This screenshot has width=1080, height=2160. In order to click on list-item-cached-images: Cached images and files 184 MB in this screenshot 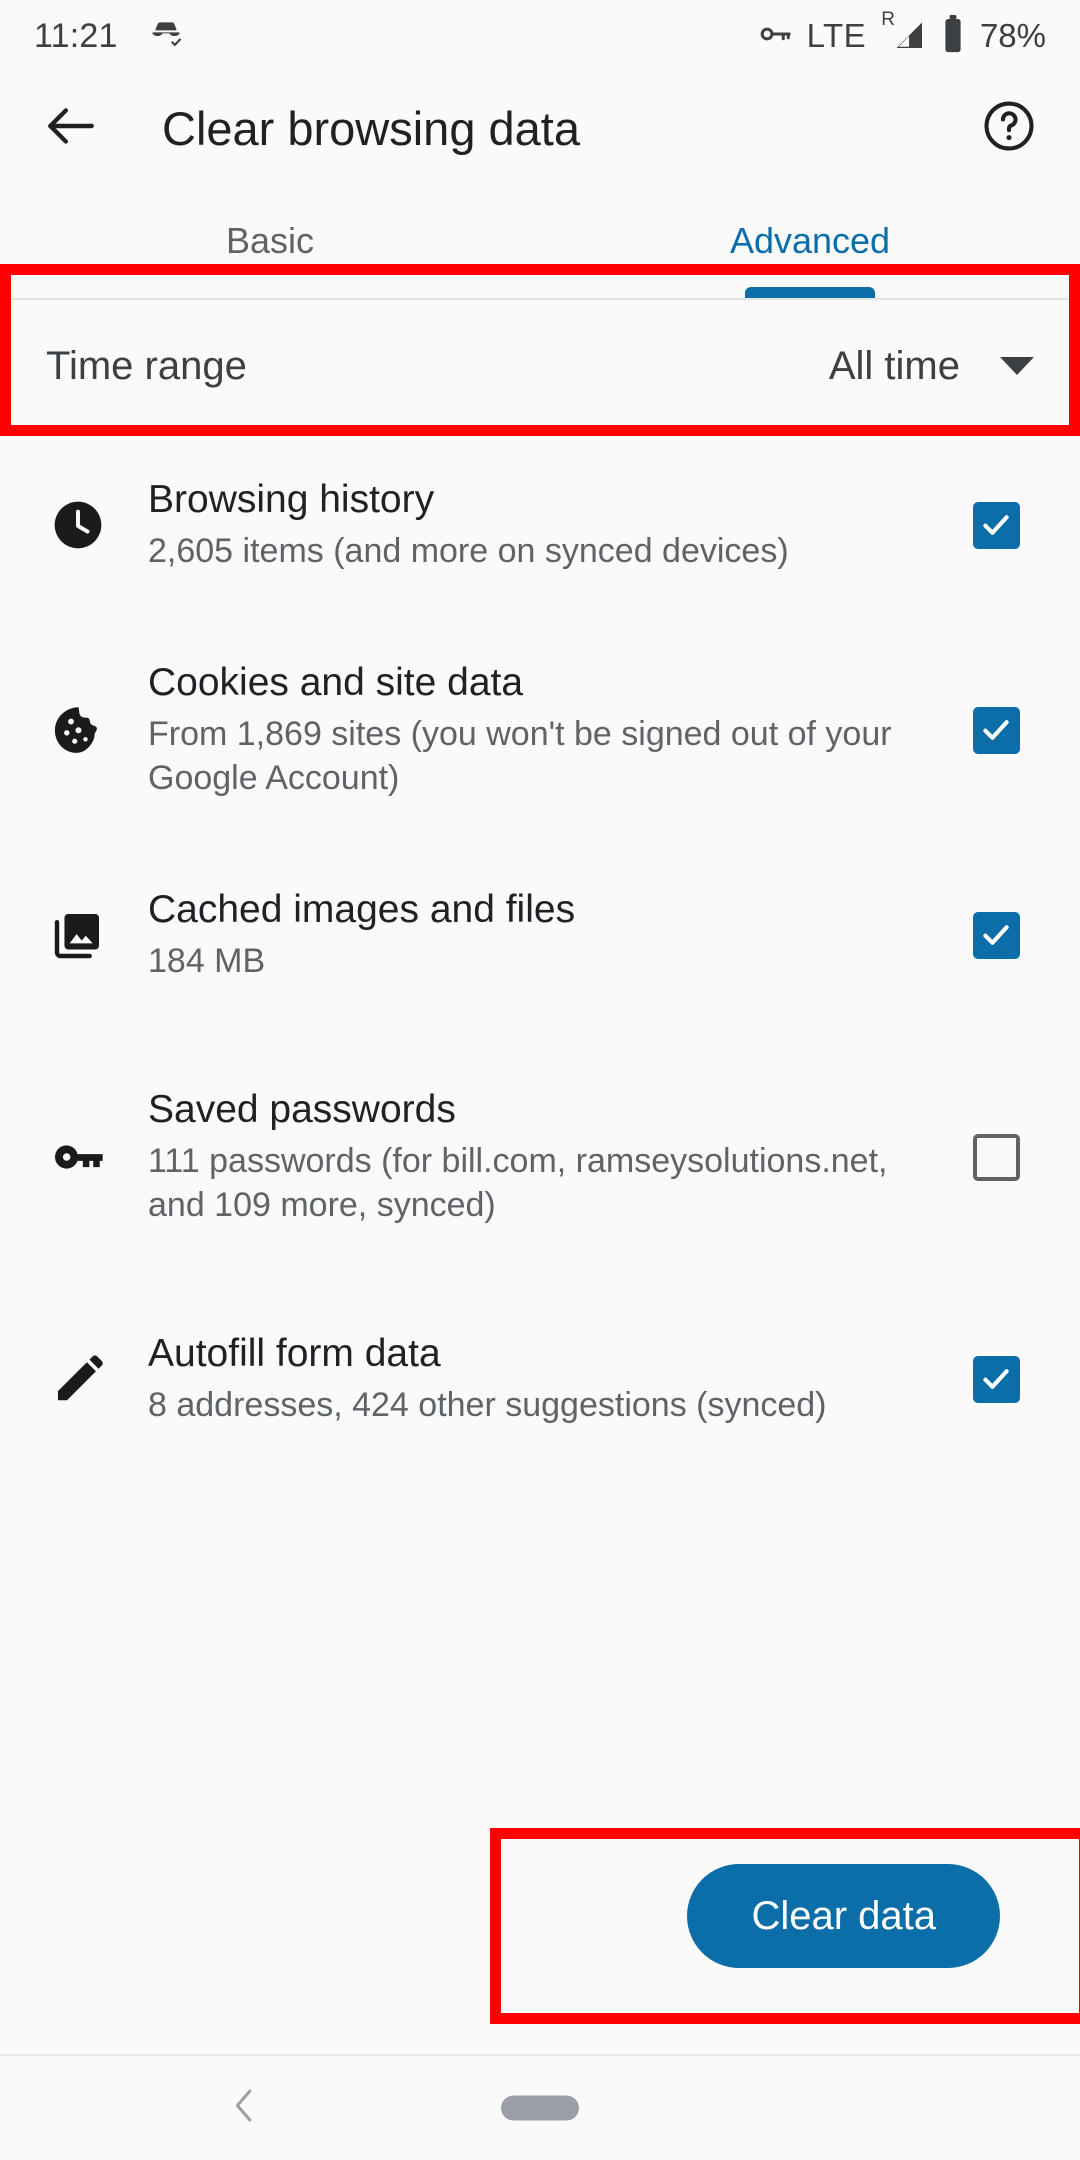, I will do `click(540, 935)`.